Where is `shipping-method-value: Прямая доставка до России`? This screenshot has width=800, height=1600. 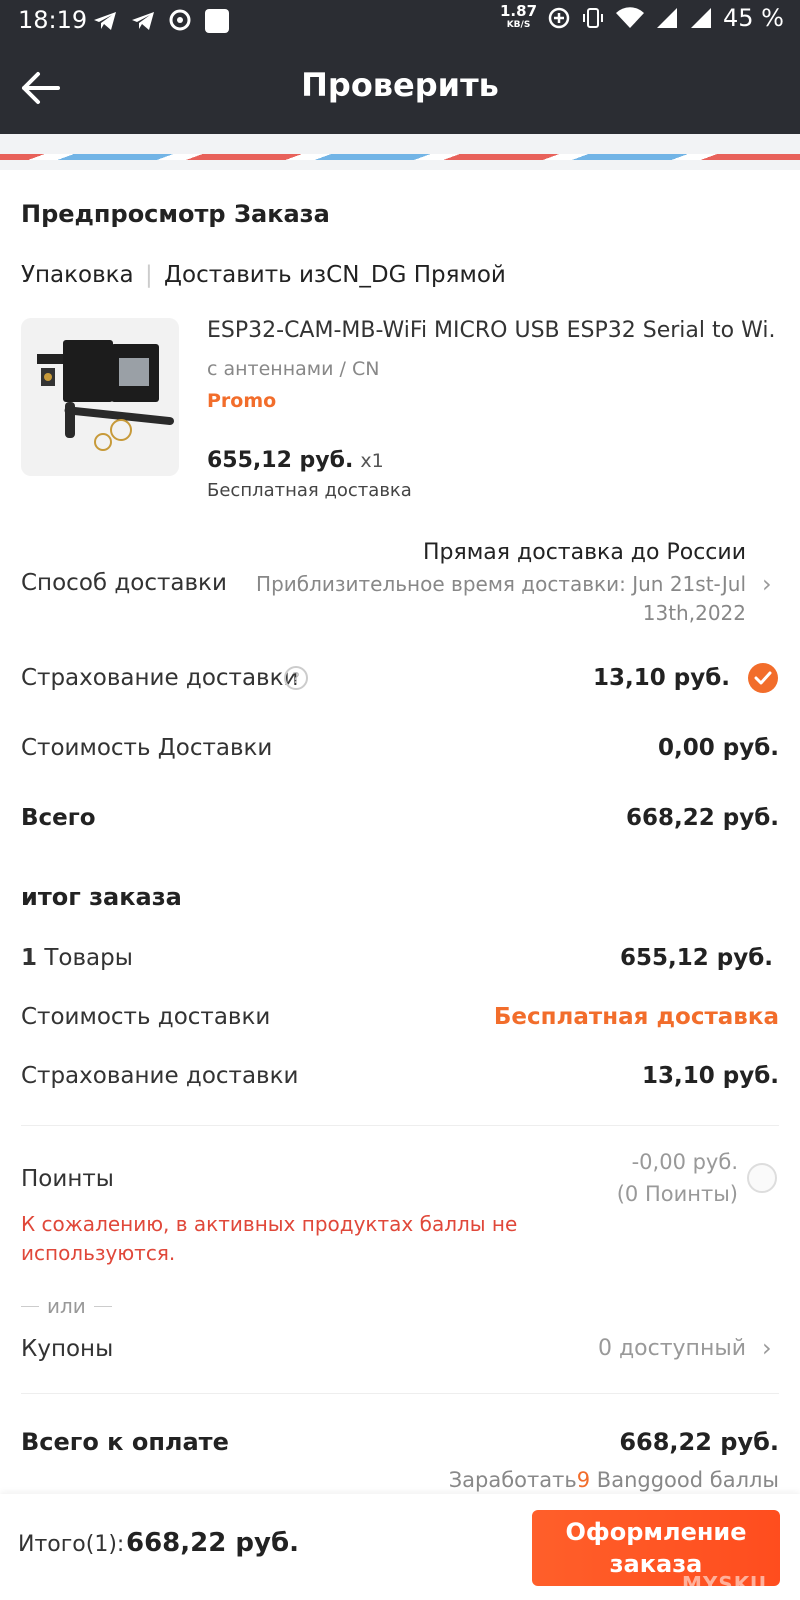 shipping-method-value: Прямая доставка до России is located at coordinates (496, 552).